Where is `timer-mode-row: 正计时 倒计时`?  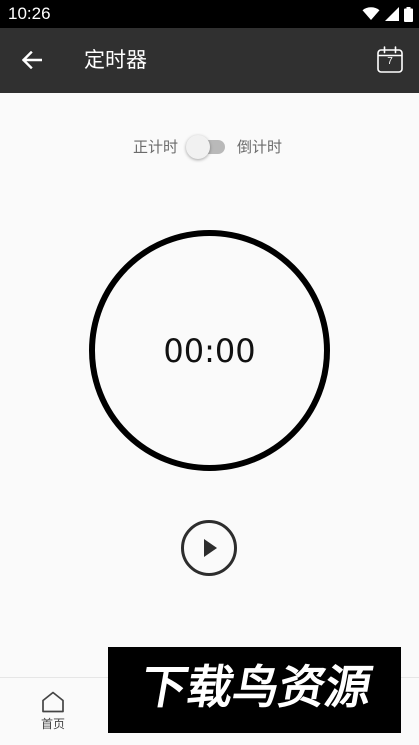
timer-mode-row: 正计时 倒计时 is located at coordinates (209, 147).